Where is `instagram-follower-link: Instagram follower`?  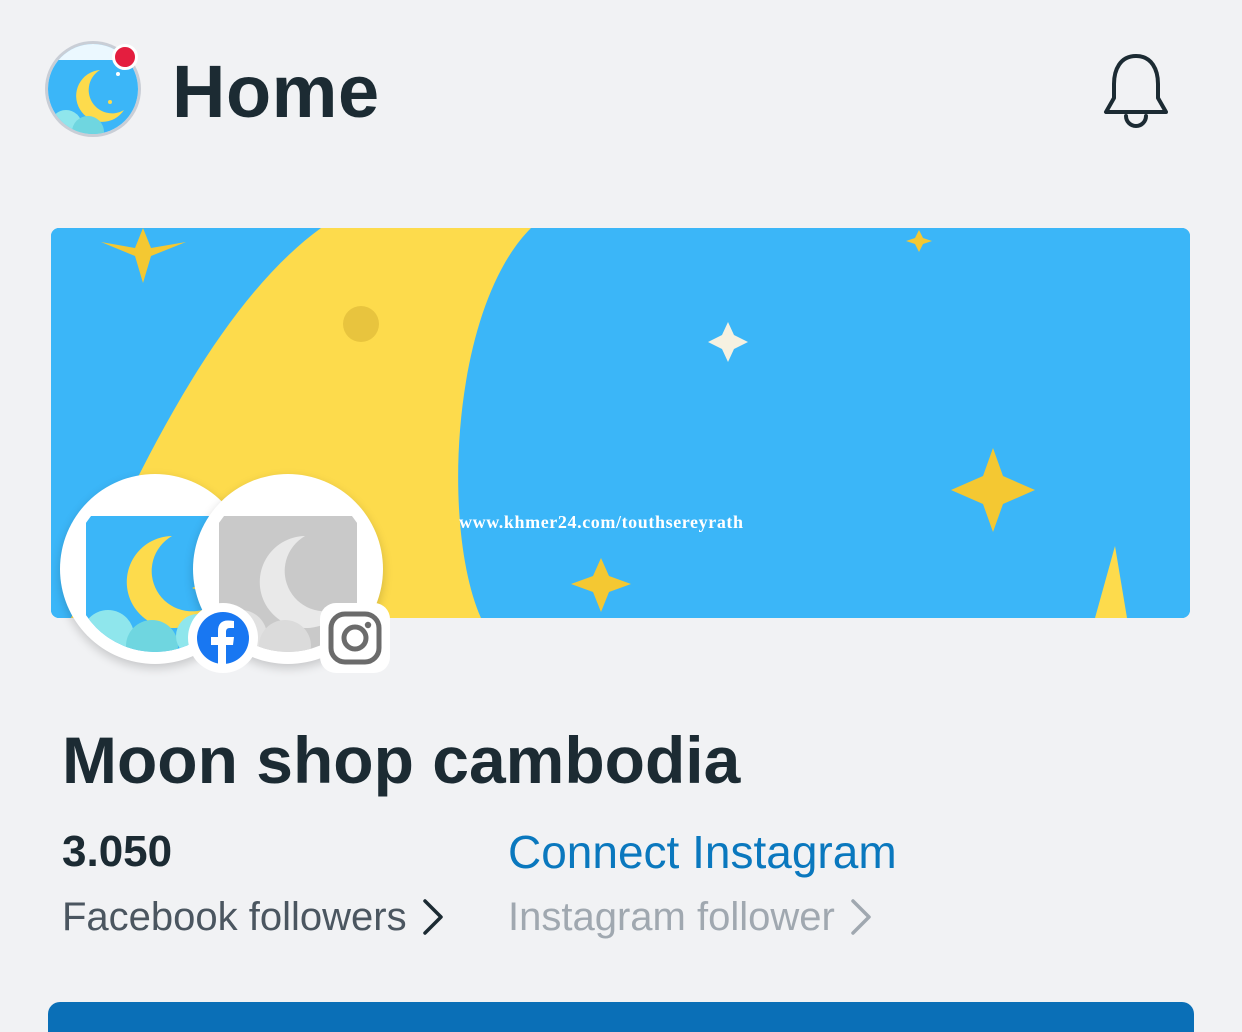 instagram-follower-link: Instagram follower is located at coordinates (690, 917).